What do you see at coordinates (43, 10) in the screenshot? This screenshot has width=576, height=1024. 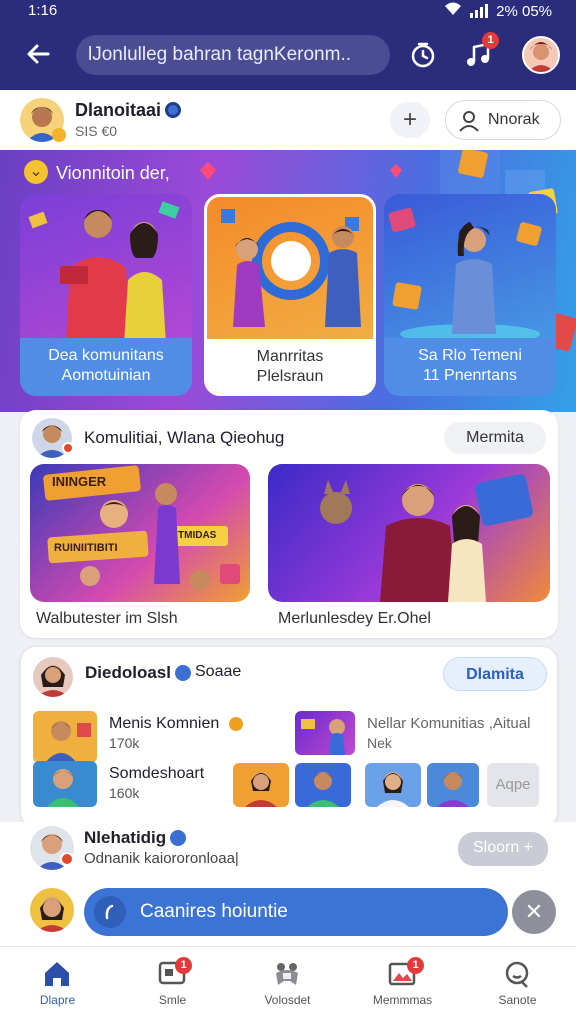 I see `status-time: 1:16` at bounding box center [43, 10].